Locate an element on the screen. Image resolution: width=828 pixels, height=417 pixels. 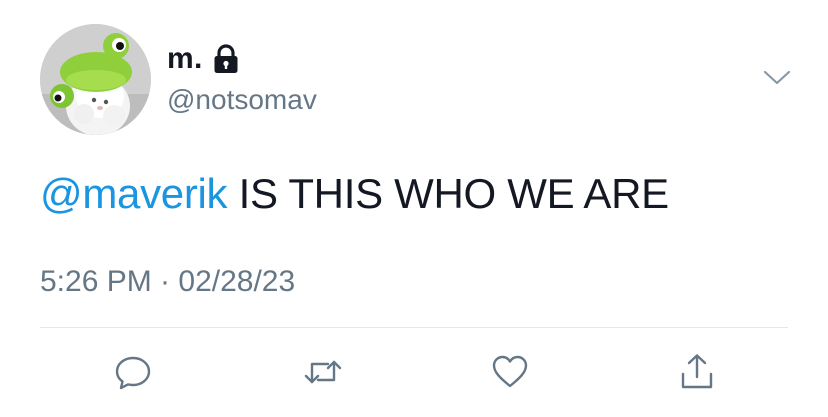
tweet-body: IS THIS WHO WE ARE is located at coordinates (448, 193).